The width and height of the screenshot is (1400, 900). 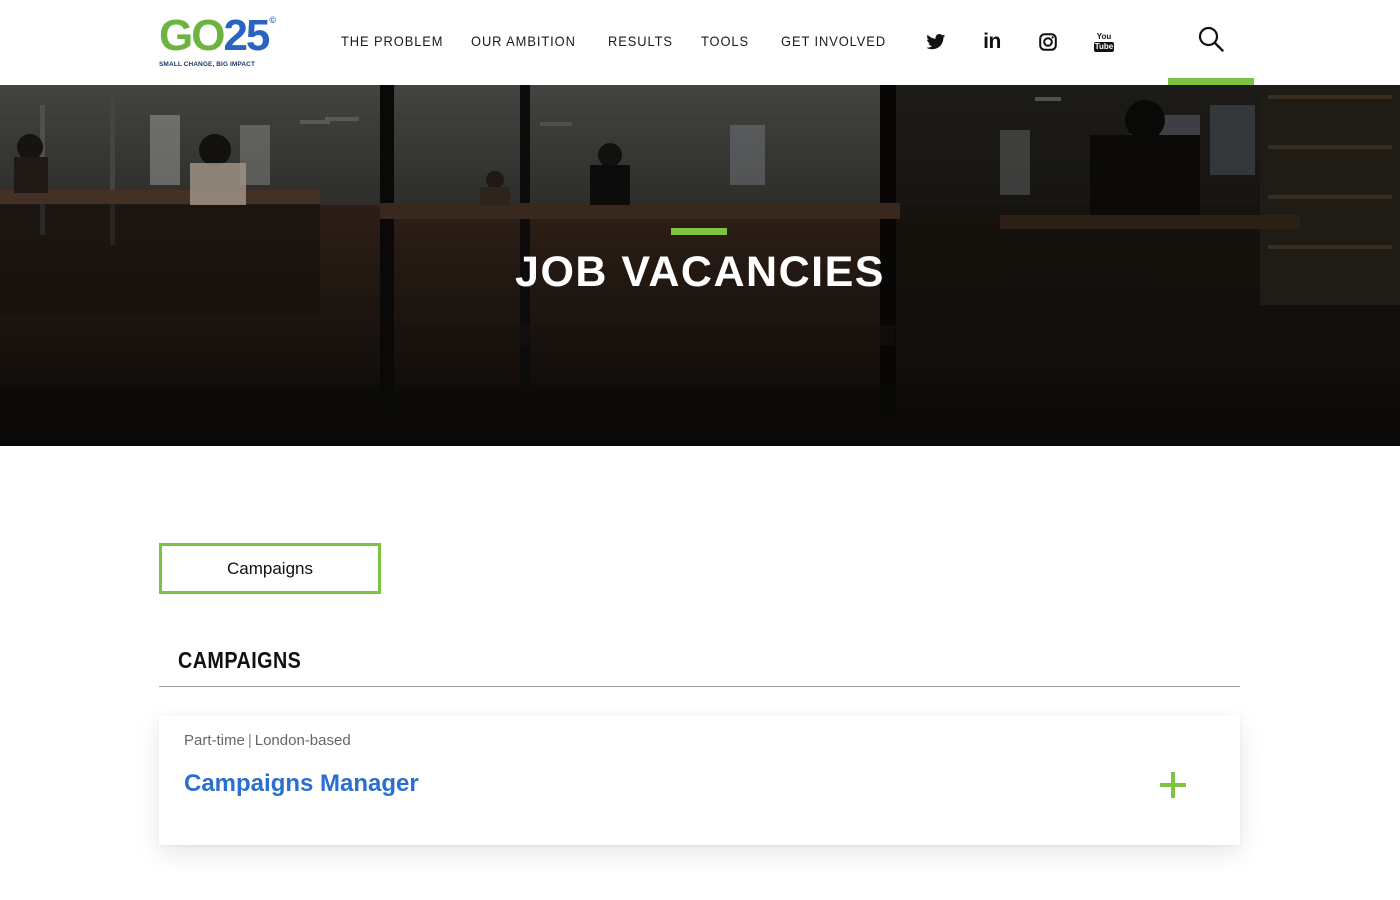 I want to click on logo-copyright-mark: ©, so click(x=272, y=20).